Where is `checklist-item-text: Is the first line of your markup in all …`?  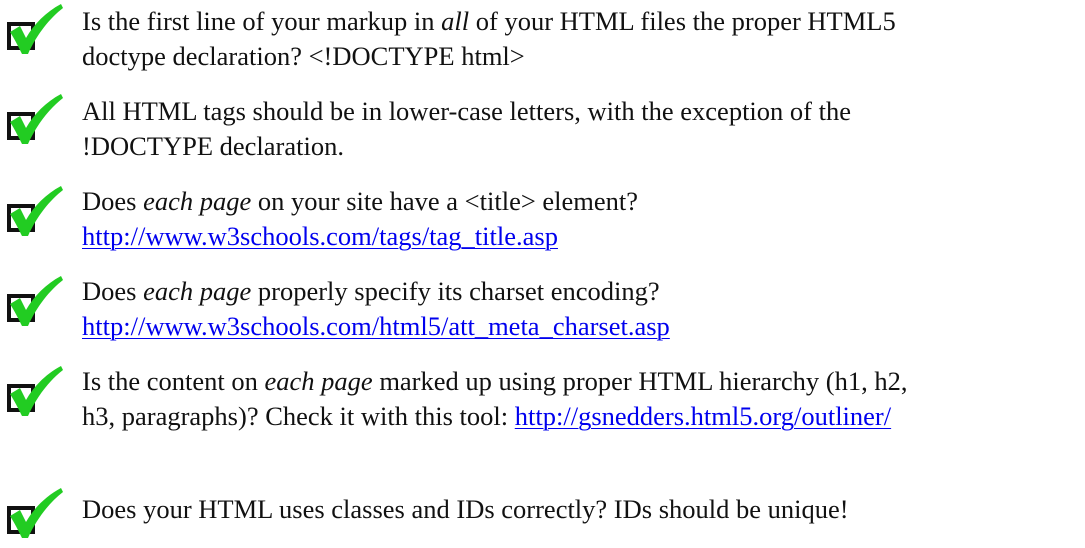 checklist-item-text: Is the first line of your markup in all … is located at coordinates (582, 39).